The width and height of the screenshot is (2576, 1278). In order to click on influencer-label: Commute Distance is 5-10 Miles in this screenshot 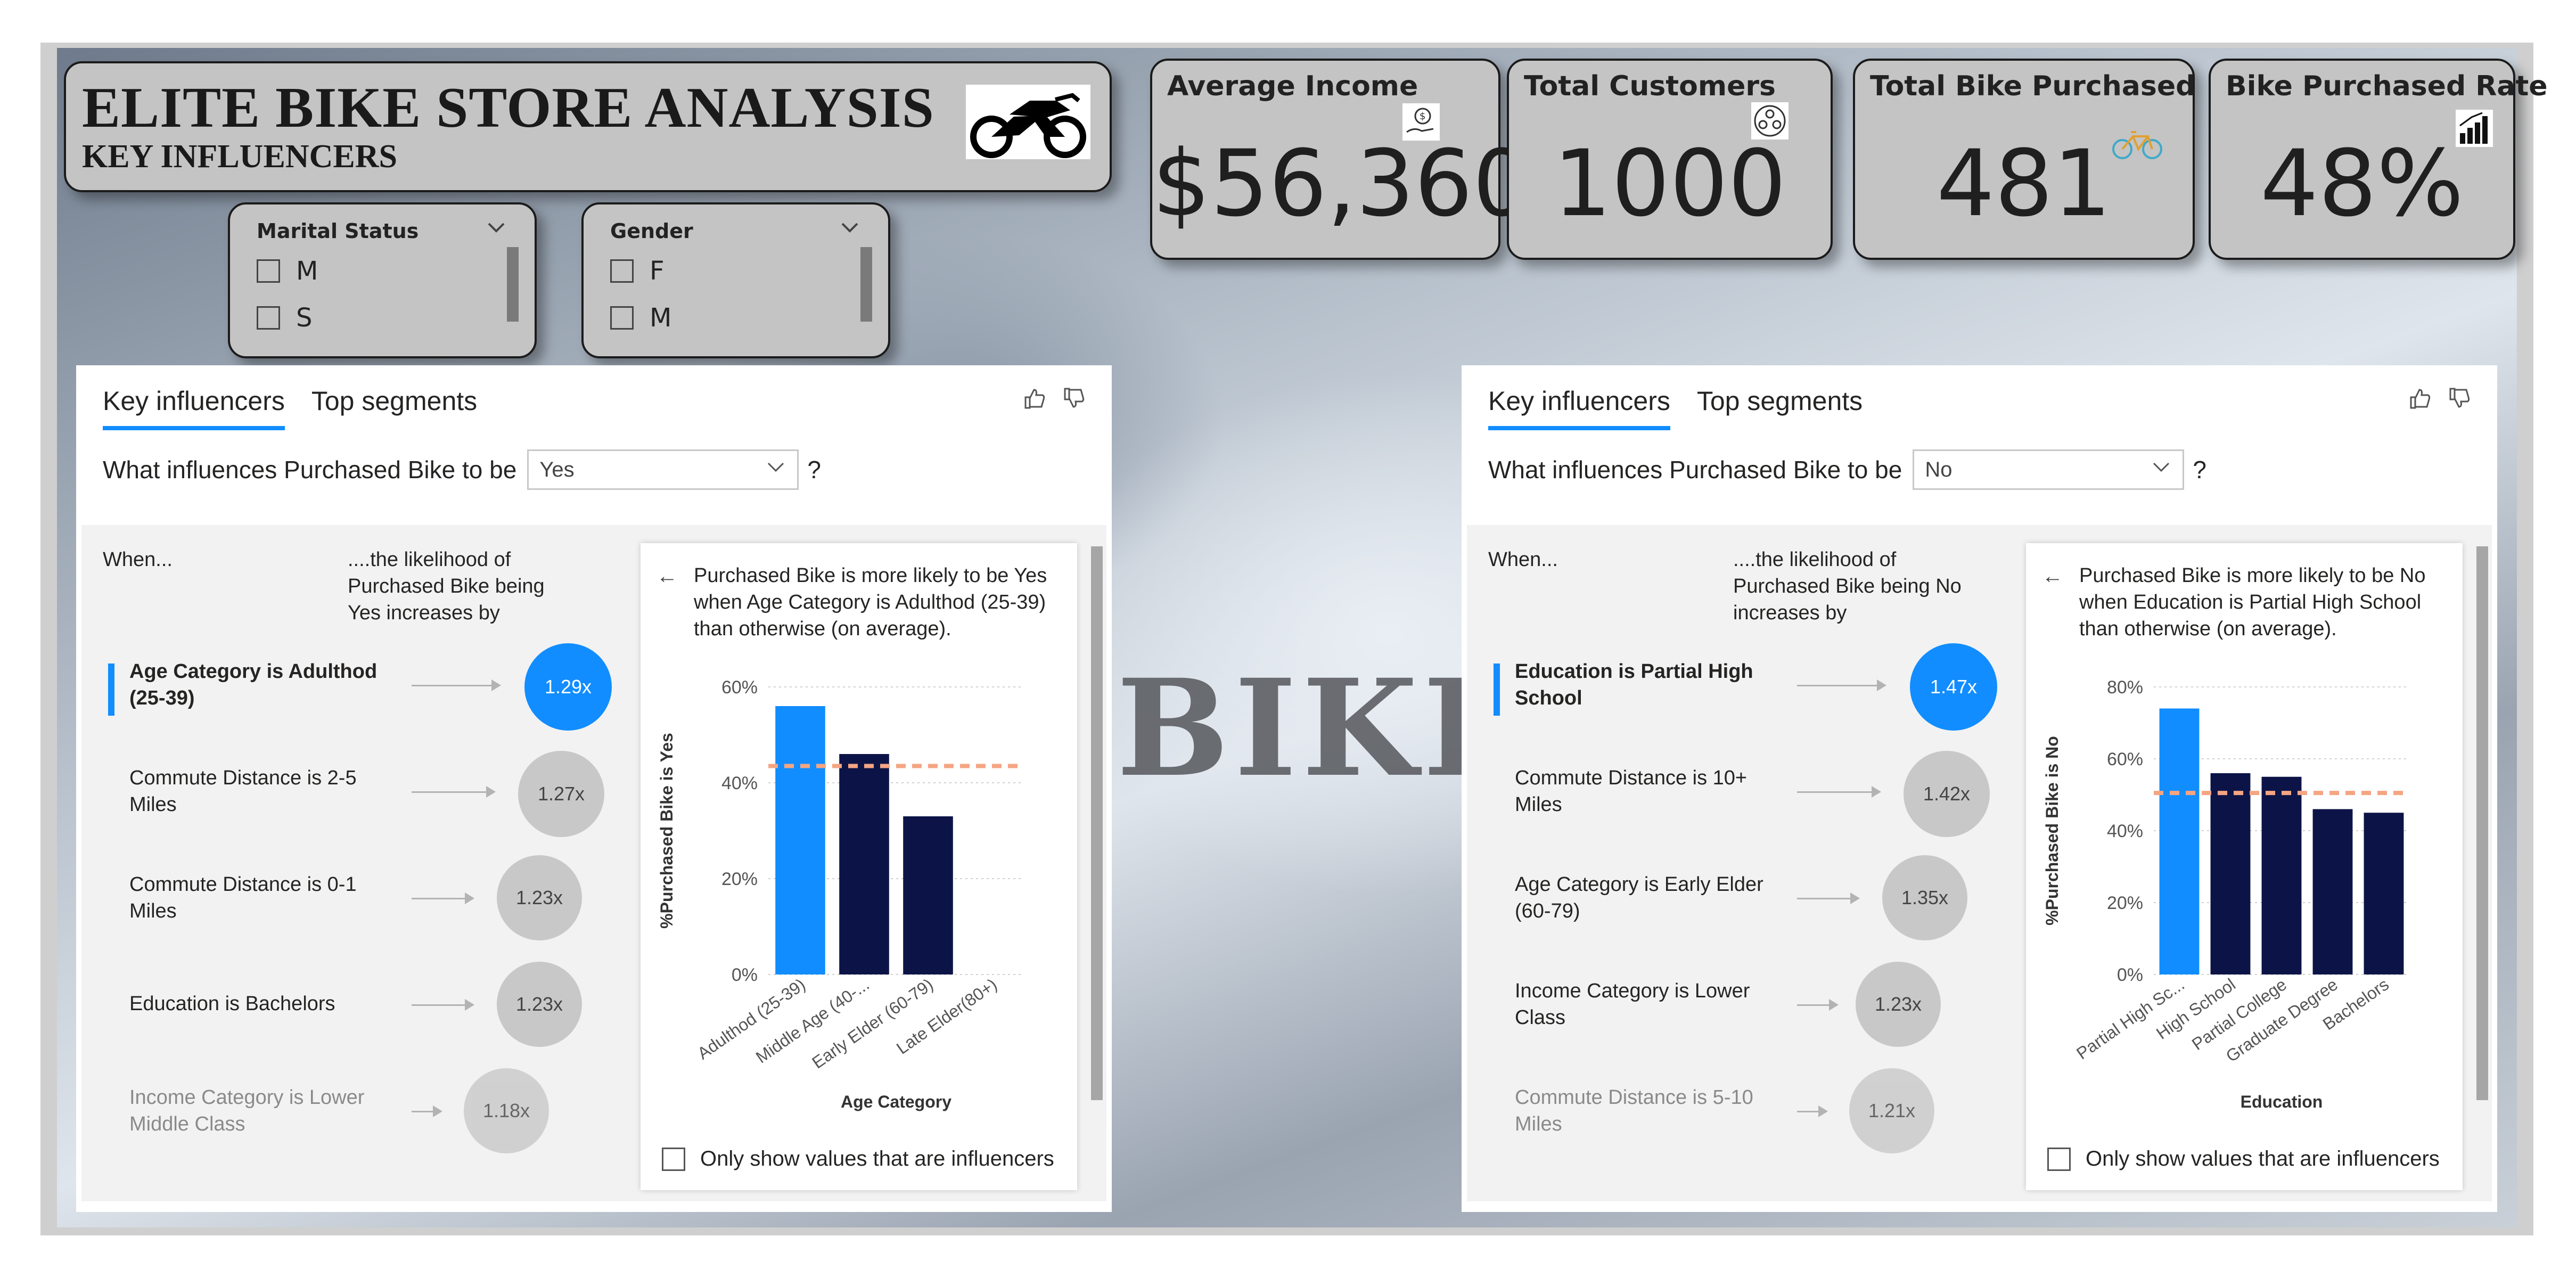, I will do `click(1634, 1110)`.